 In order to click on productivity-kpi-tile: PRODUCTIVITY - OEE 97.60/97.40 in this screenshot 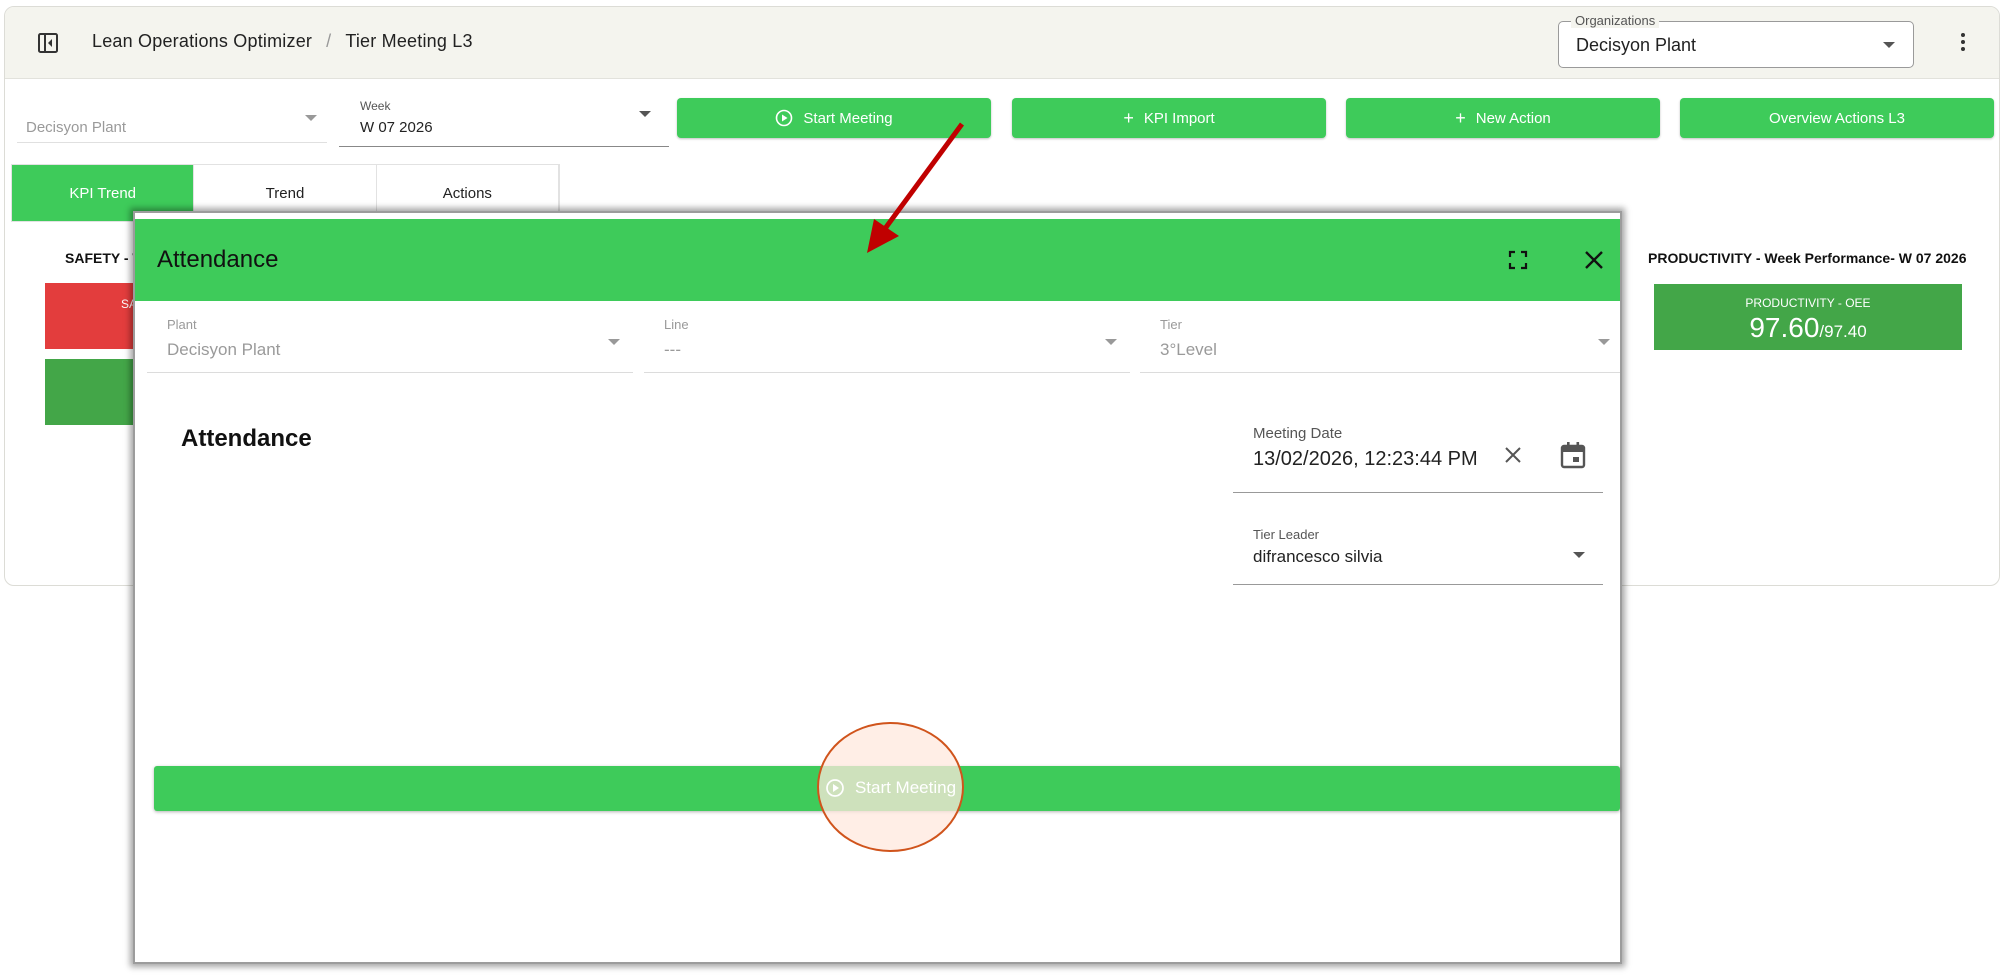, I will do `click(1808, 317)`.